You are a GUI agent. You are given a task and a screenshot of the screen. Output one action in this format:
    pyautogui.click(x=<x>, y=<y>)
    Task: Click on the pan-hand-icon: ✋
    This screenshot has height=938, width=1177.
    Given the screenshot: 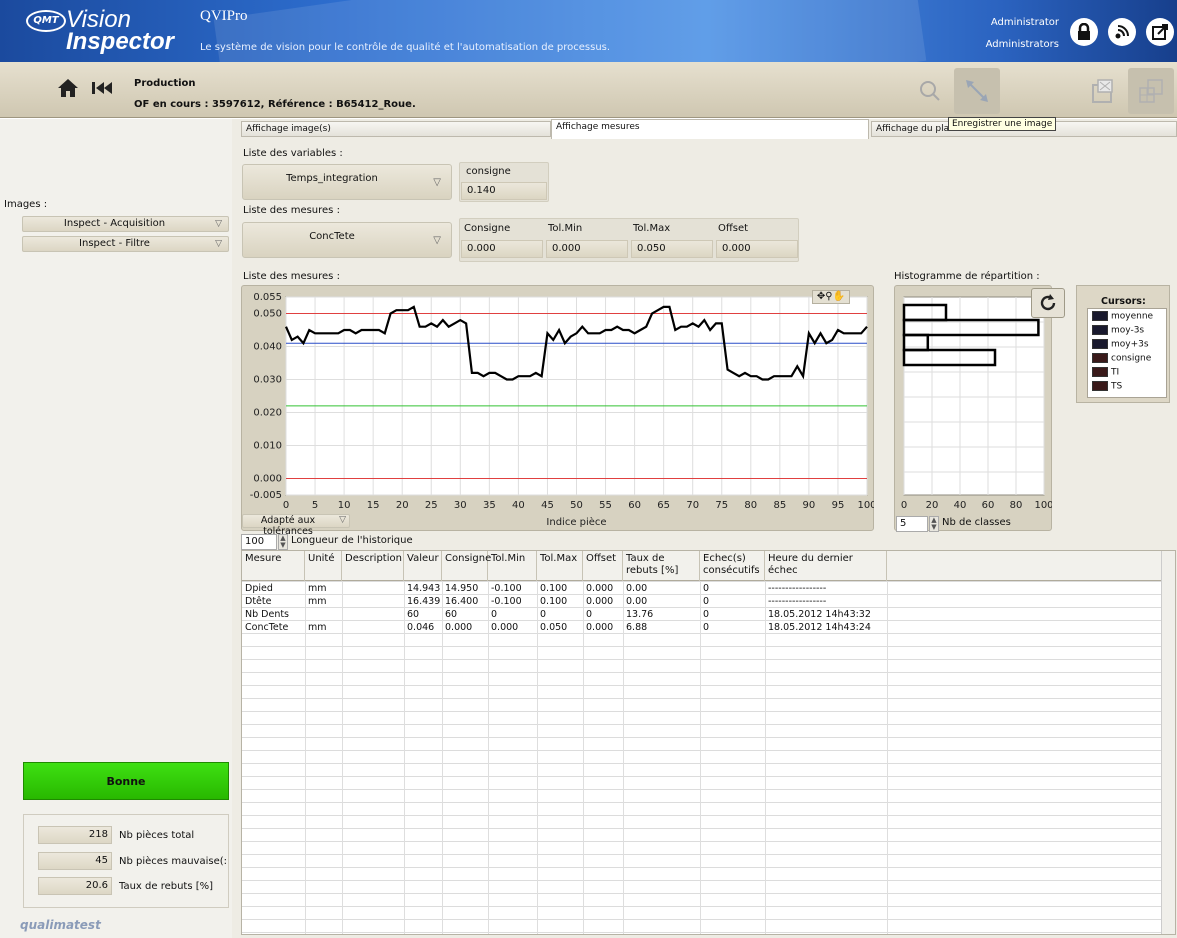 What is the action you would take?
    pyautogui.click(x=839, y=296)
    